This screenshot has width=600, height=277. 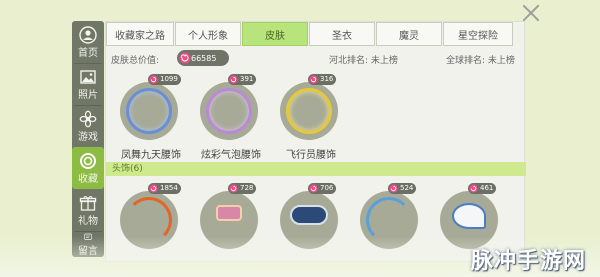 What do you see at coordinates (316, 59) in the screenshot?
I see `stats-row: 皮肤总价值: 66585 河北排名: 未上榜 全球排名: 未上榜` at bounding box center [316, 59].